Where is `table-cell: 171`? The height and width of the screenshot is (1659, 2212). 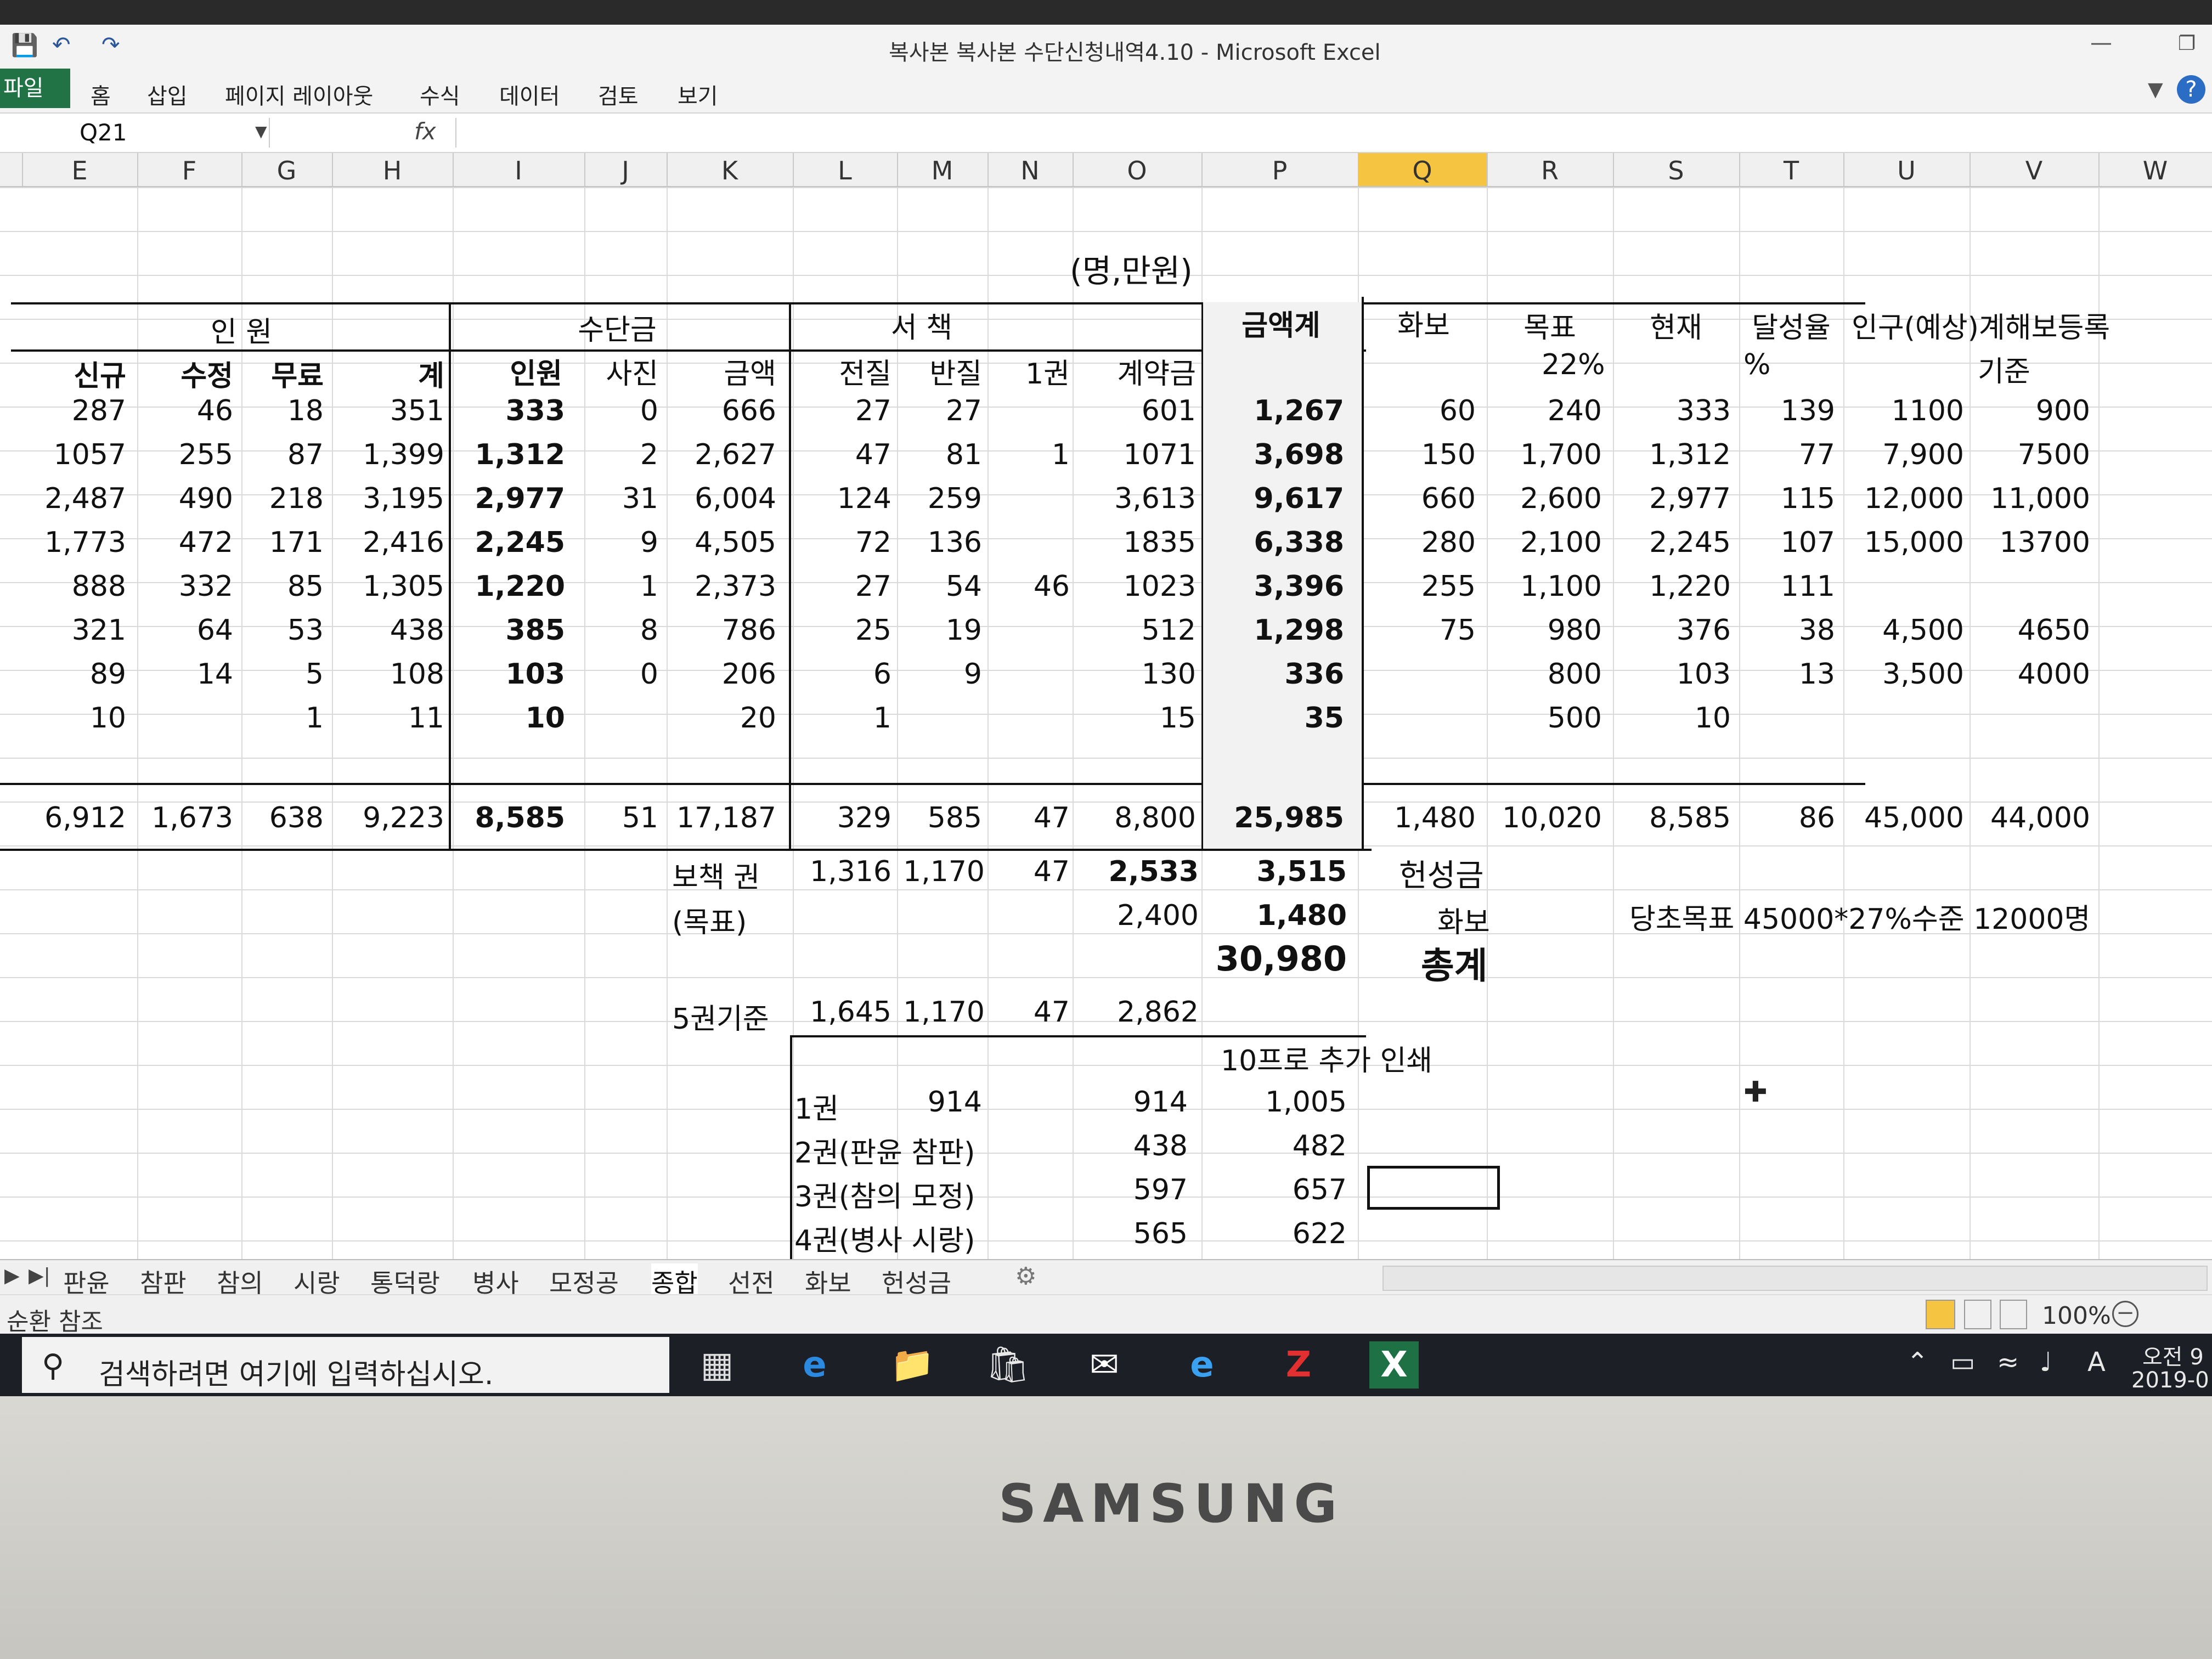
table-cell: 171 is located at coordinates (282, 543).